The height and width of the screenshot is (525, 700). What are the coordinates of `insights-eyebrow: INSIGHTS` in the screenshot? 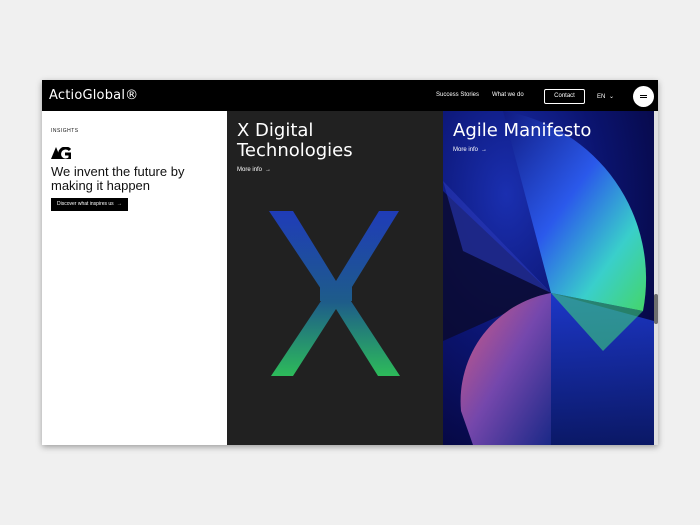 It's located at (65, 131).